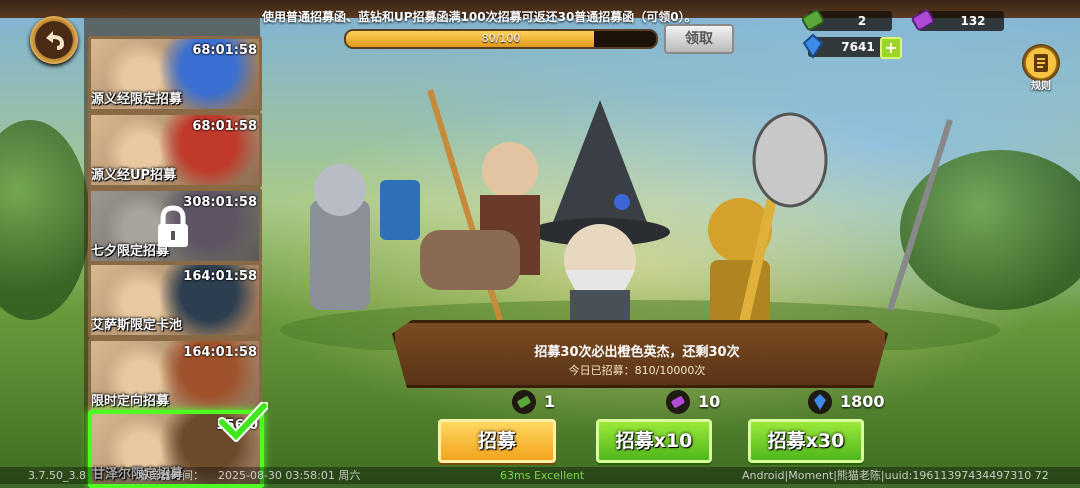 The height and width of the screenshot is (488, 1080). Describe the element at coordinates (637, 370) in the screenshot. I see `daily-recruit-count: 今日已招募：810/10000次` at that location.